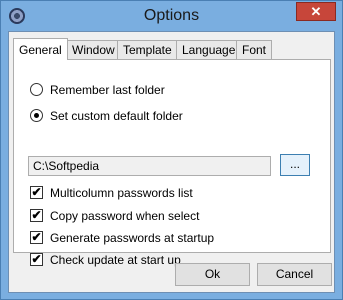 The height and width of the screenshot is (300, 343). What do you see at coordinates (316, 11) in the screenshot?
I see `close-button: ✕` at bounding box center [316, 11].